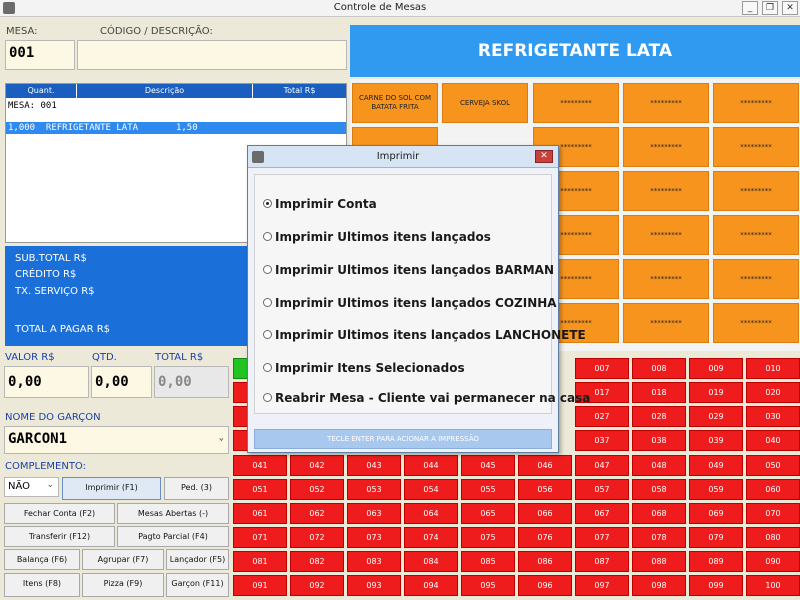  Describe the element at coordinates (716, 561) in the screenshot. I see `table-button: 089` at that location.